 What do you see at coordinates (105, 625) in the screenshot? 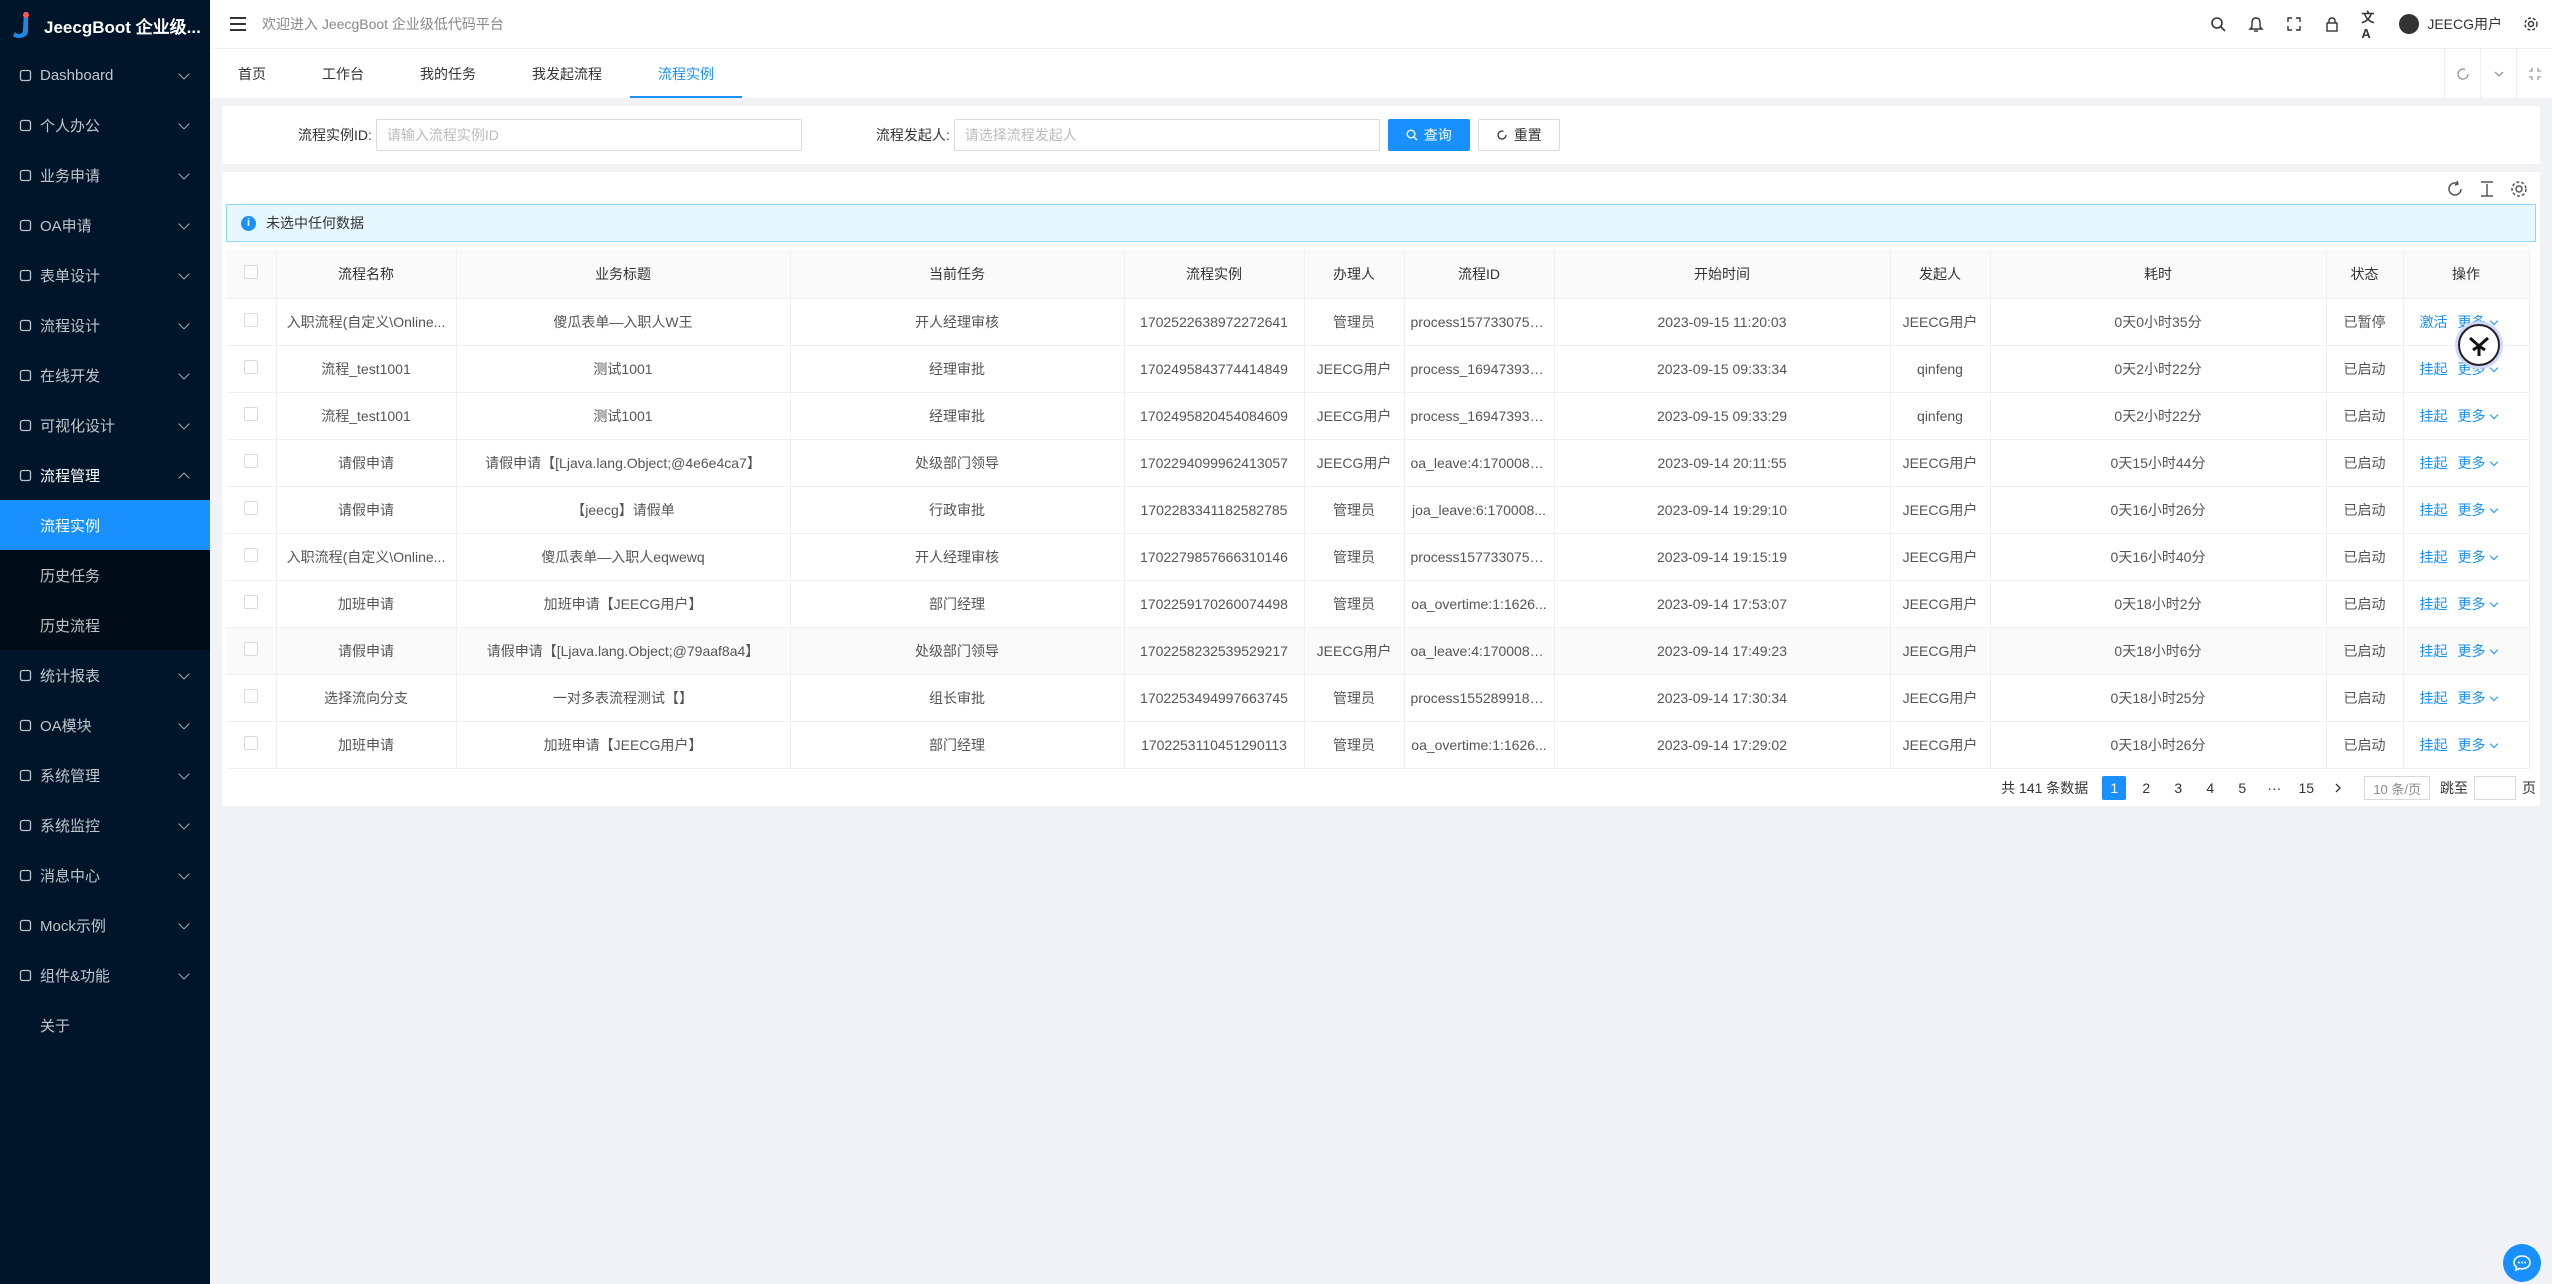
I see `submenu-item-2: 历史流程` at bounding box center [105, 625].